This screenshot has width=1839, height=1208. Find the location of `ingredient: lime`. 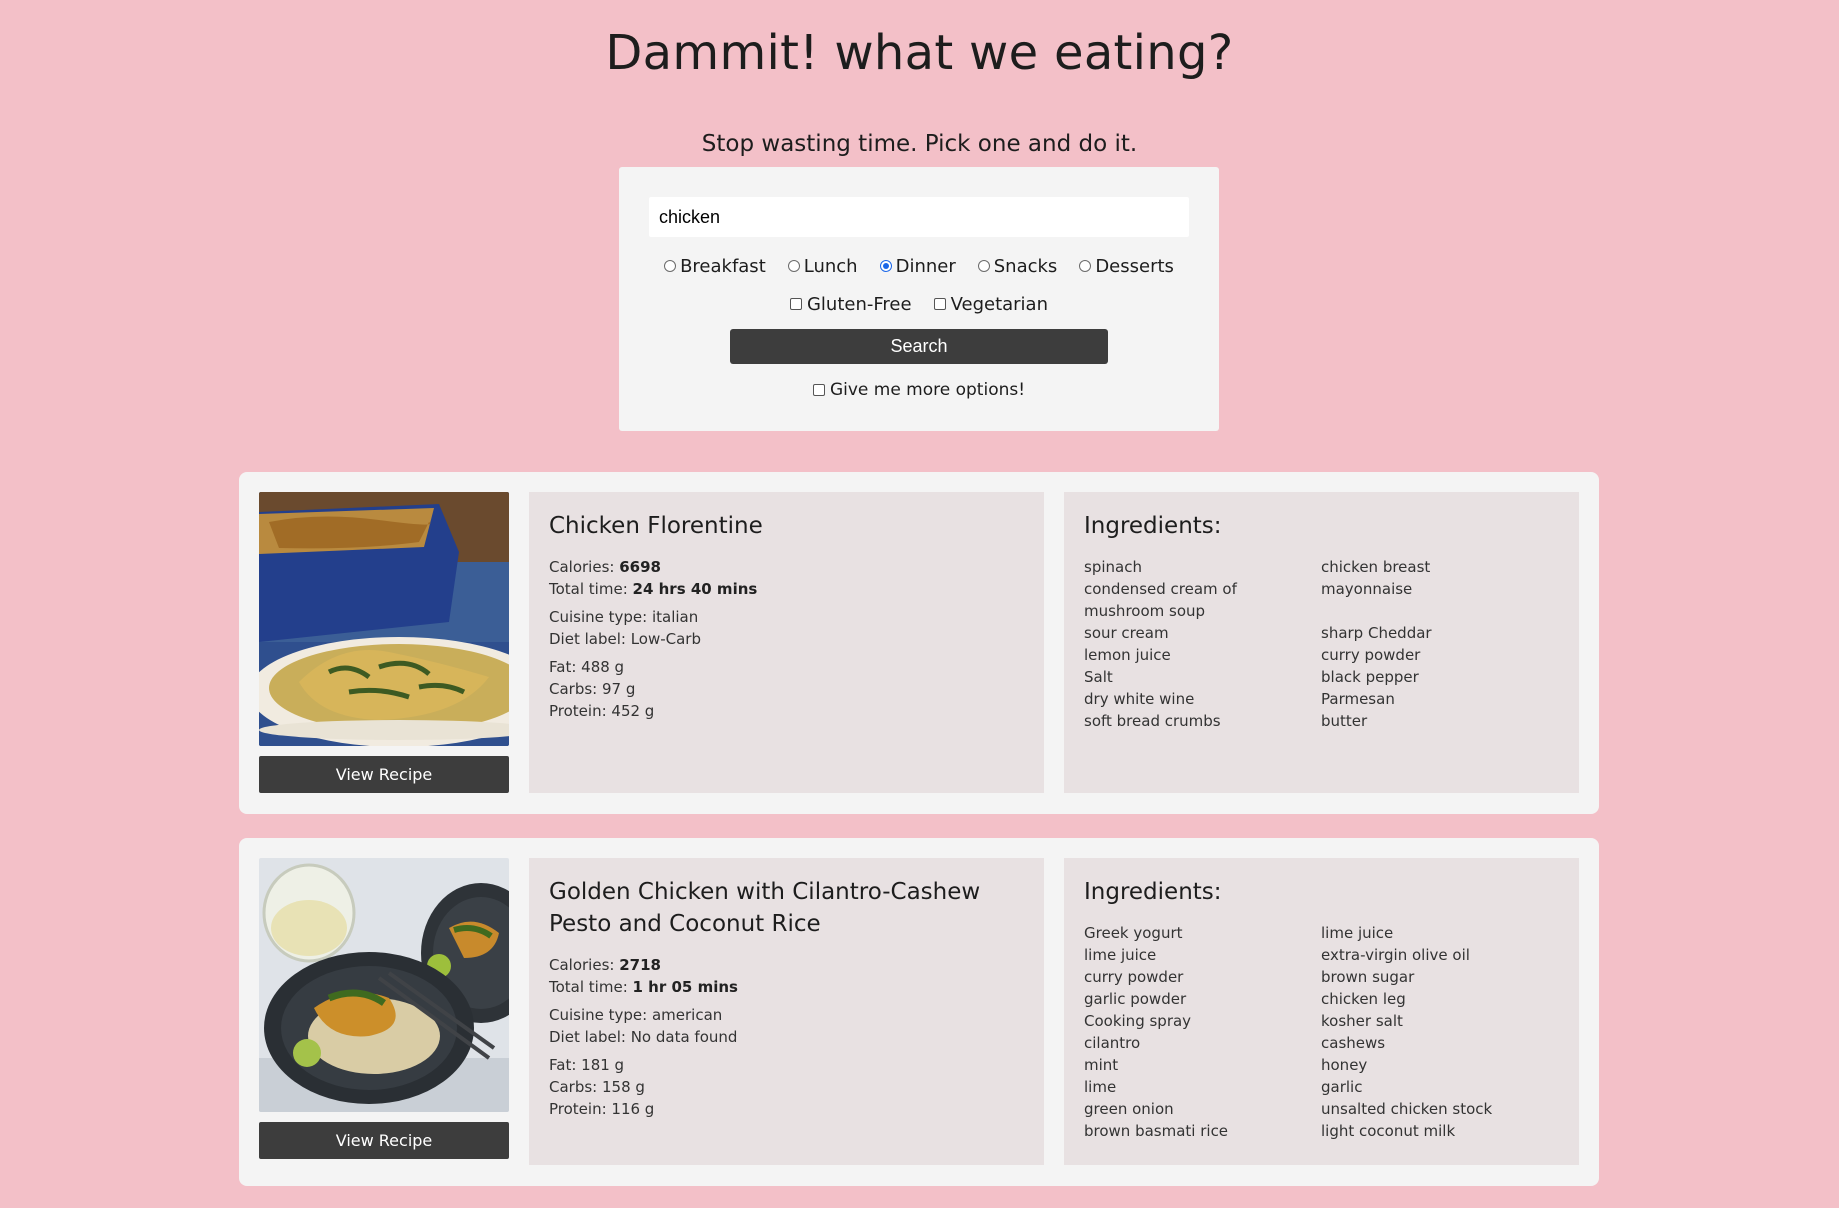

ingredient: lime is located at coordinates (1100, 1087).